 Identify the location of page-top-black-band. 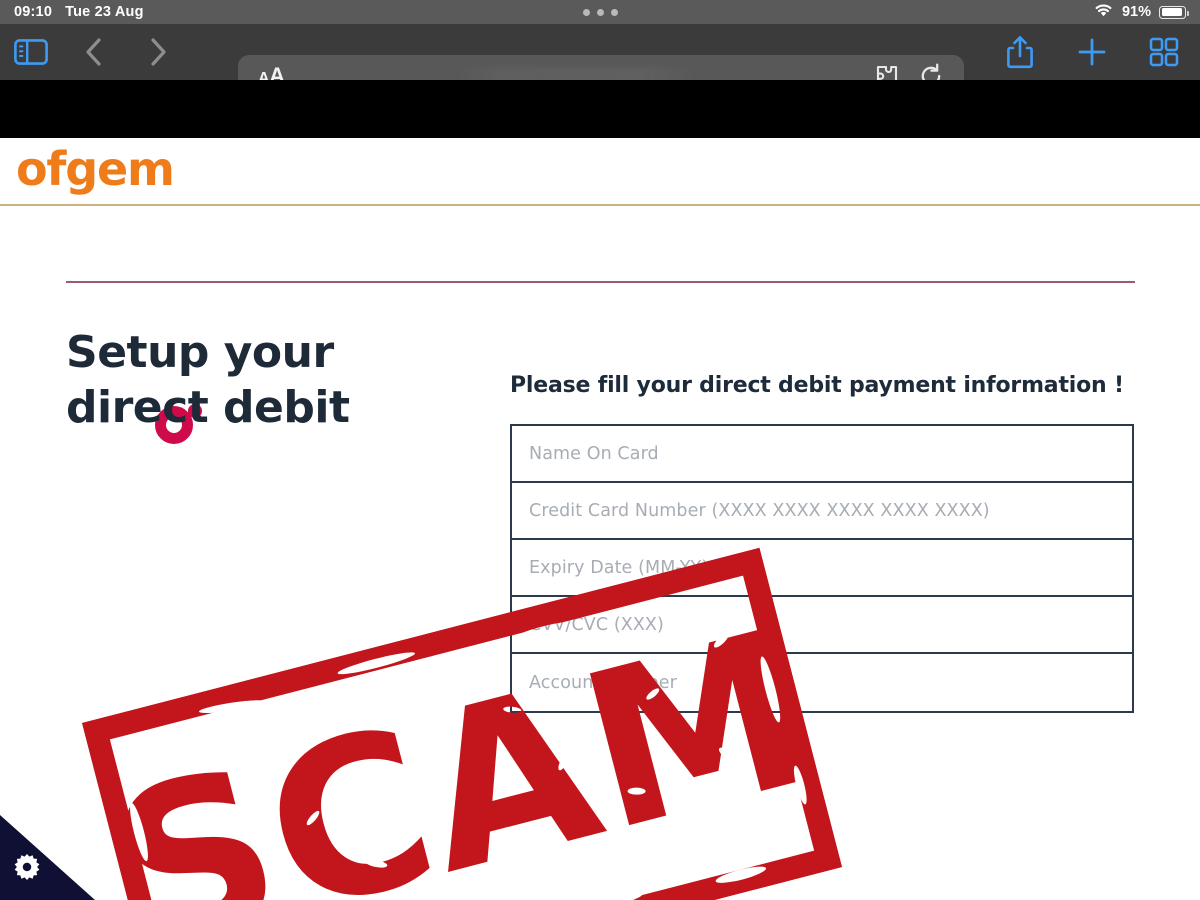
(600, 109).